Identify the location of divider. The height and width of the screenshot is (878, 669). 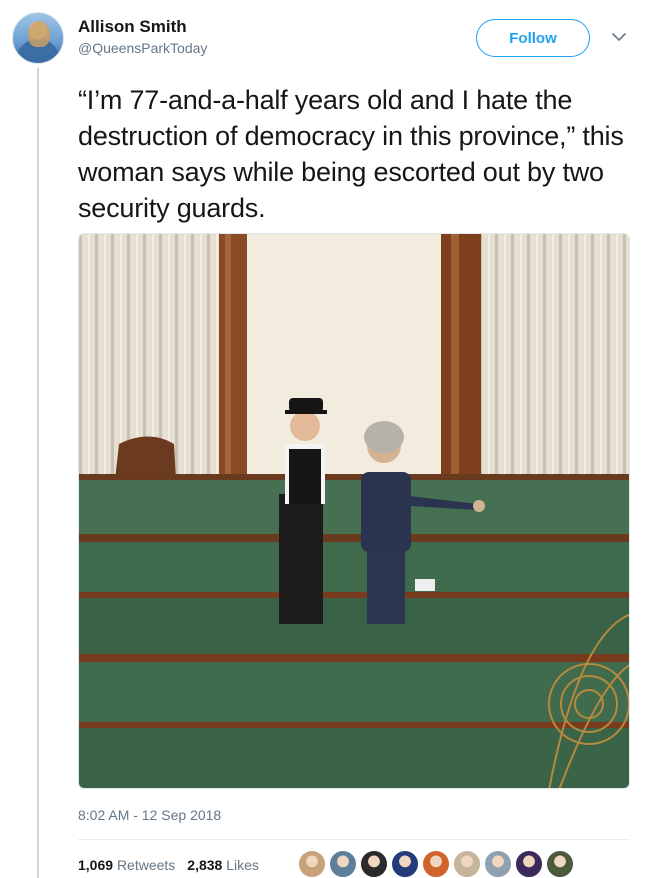
(354, 839).